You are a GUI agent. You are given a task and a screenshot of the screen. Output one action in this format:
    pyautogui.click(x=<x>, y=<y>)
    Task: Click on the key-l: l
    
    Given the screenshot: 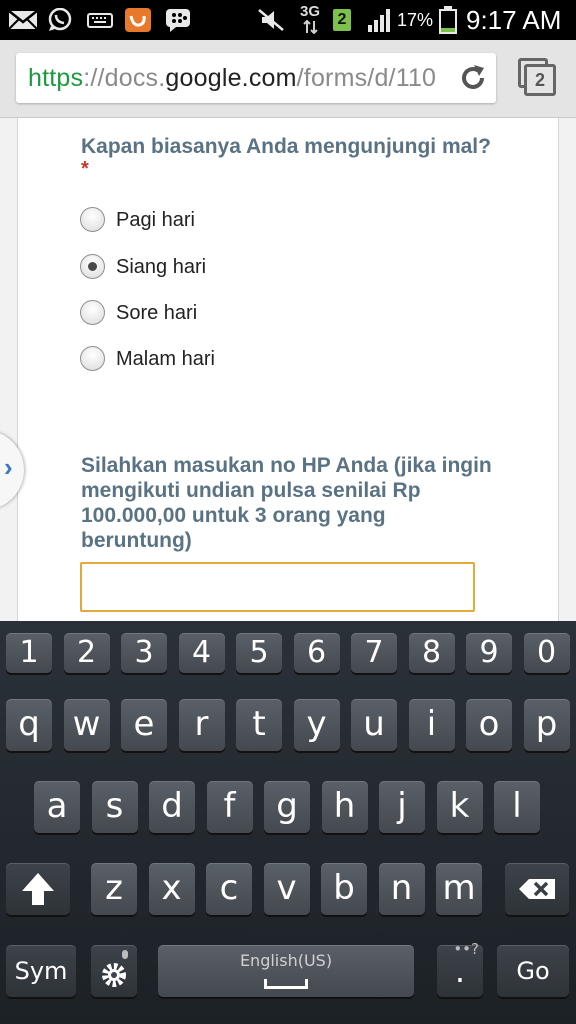 What is the action you would take?
    pyautogui.click(x=517, y=807)
    